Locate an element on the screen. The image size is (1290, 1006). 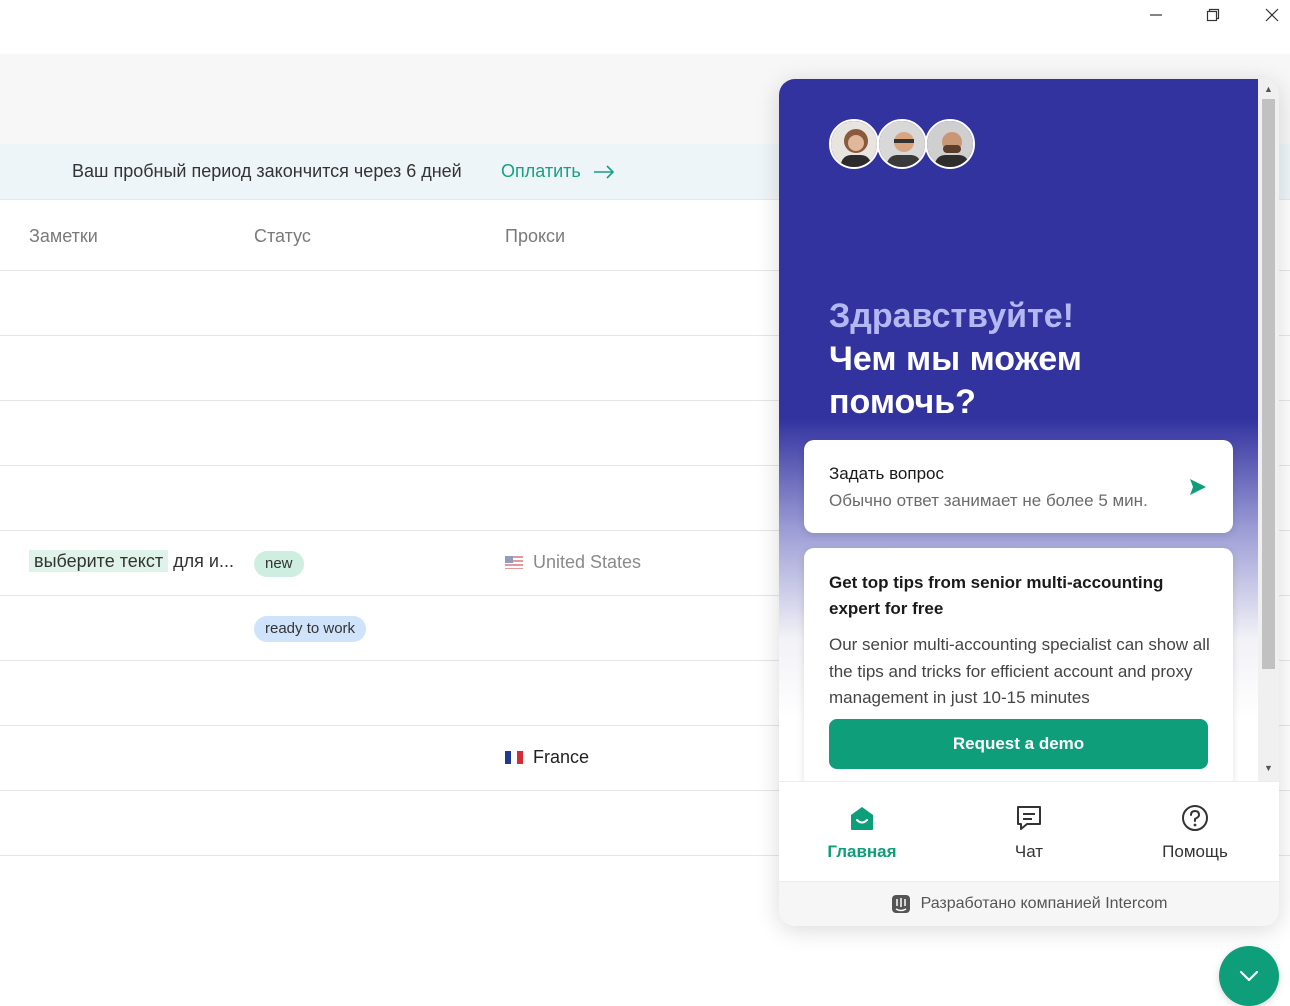
team-avatars is located at coordinates (902, 144).